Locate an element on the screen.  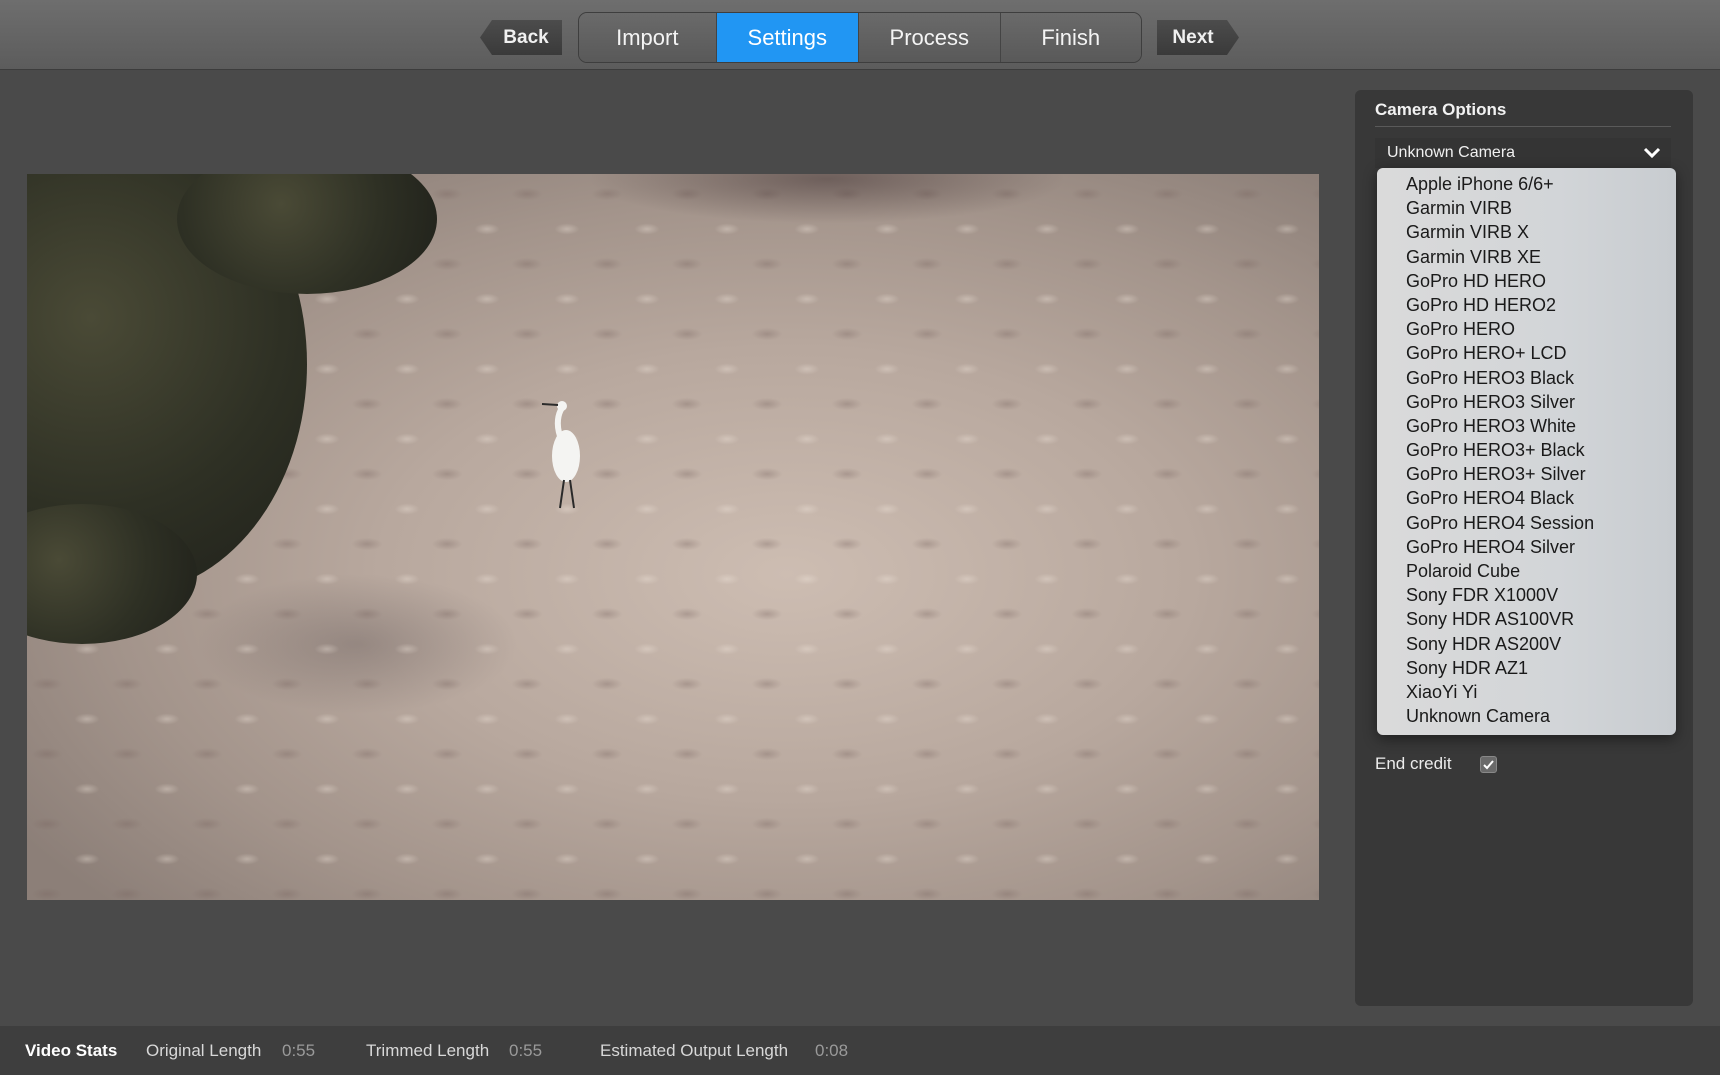
dropdown-option: Sony HDR AZ1 is located at coordinates (1526, 668).